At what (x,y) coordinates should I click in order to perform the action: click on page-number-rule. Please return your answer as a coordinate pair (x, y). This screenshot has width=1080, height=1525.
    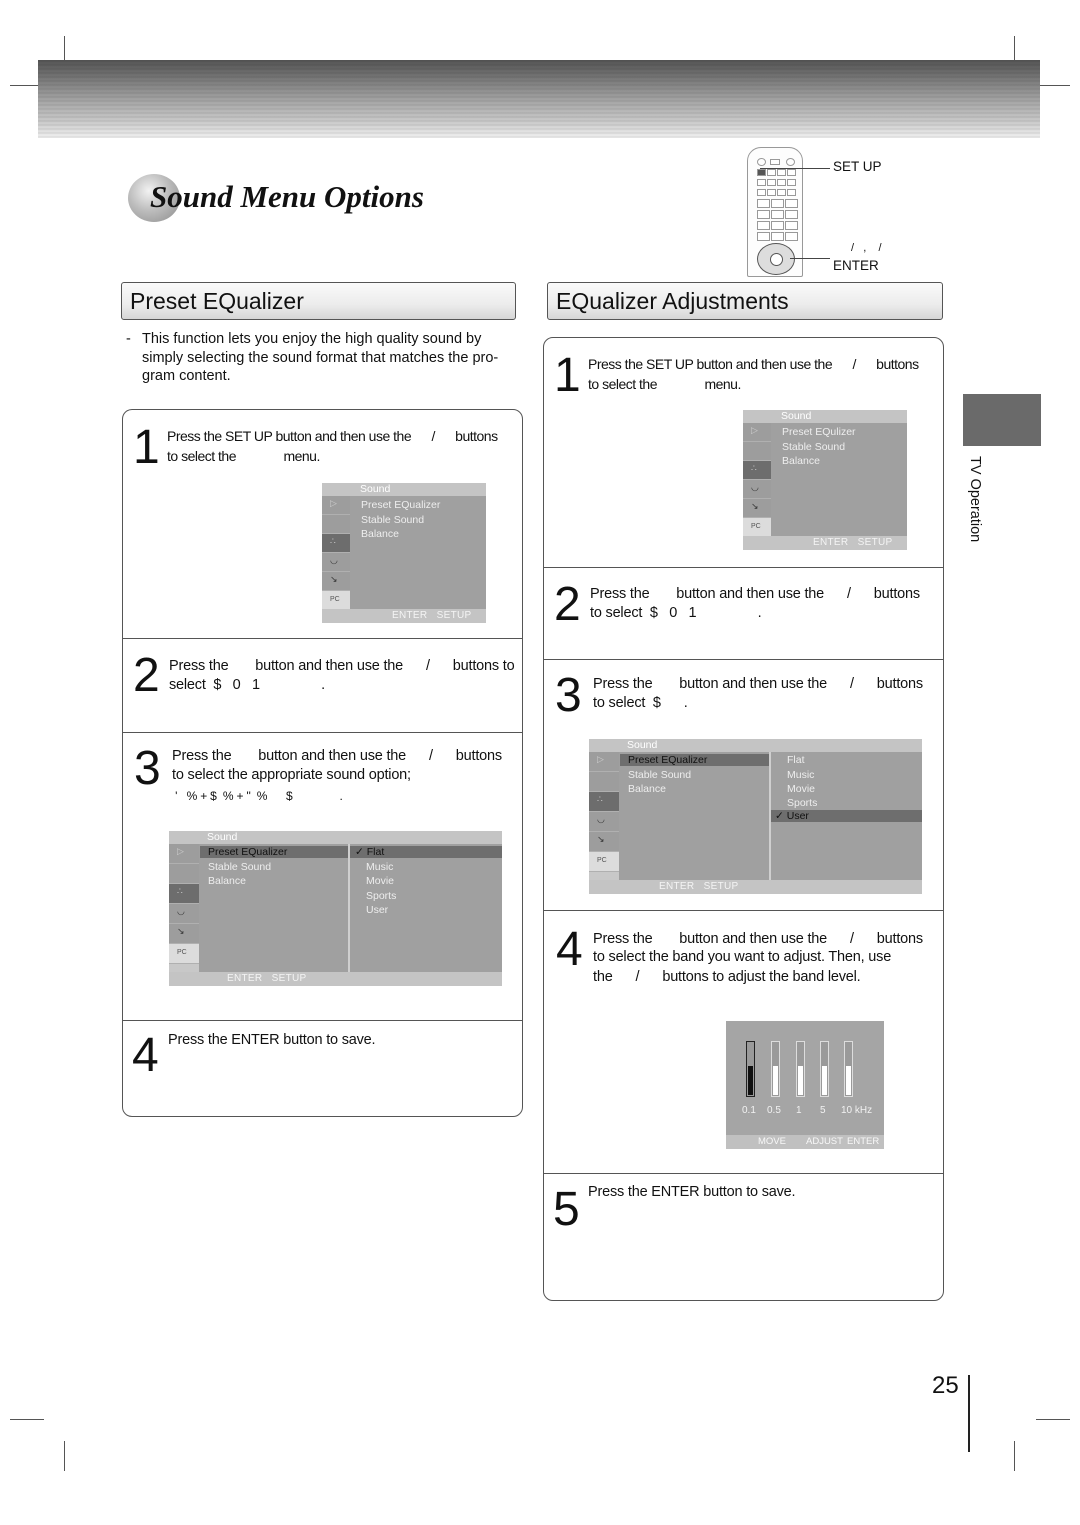
    Looking at the image, I should click on (969, 1413).